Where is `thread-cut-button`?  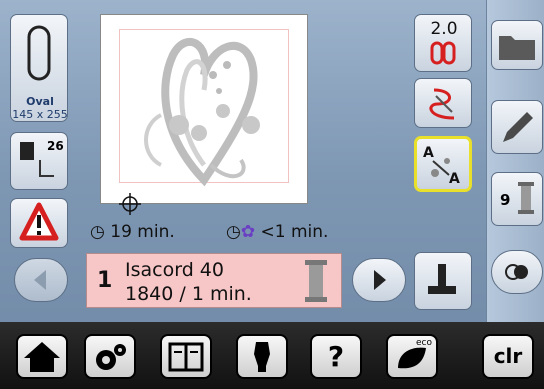 thread-cut-button is located at coordinates (443, 281).